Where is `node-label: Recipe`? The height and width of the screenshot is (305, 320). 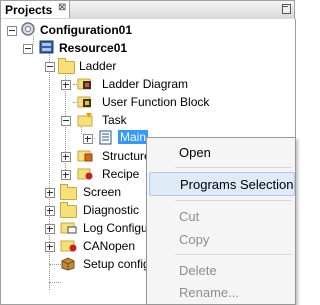
node-label: Recipe is located at coordinates (121, 174).